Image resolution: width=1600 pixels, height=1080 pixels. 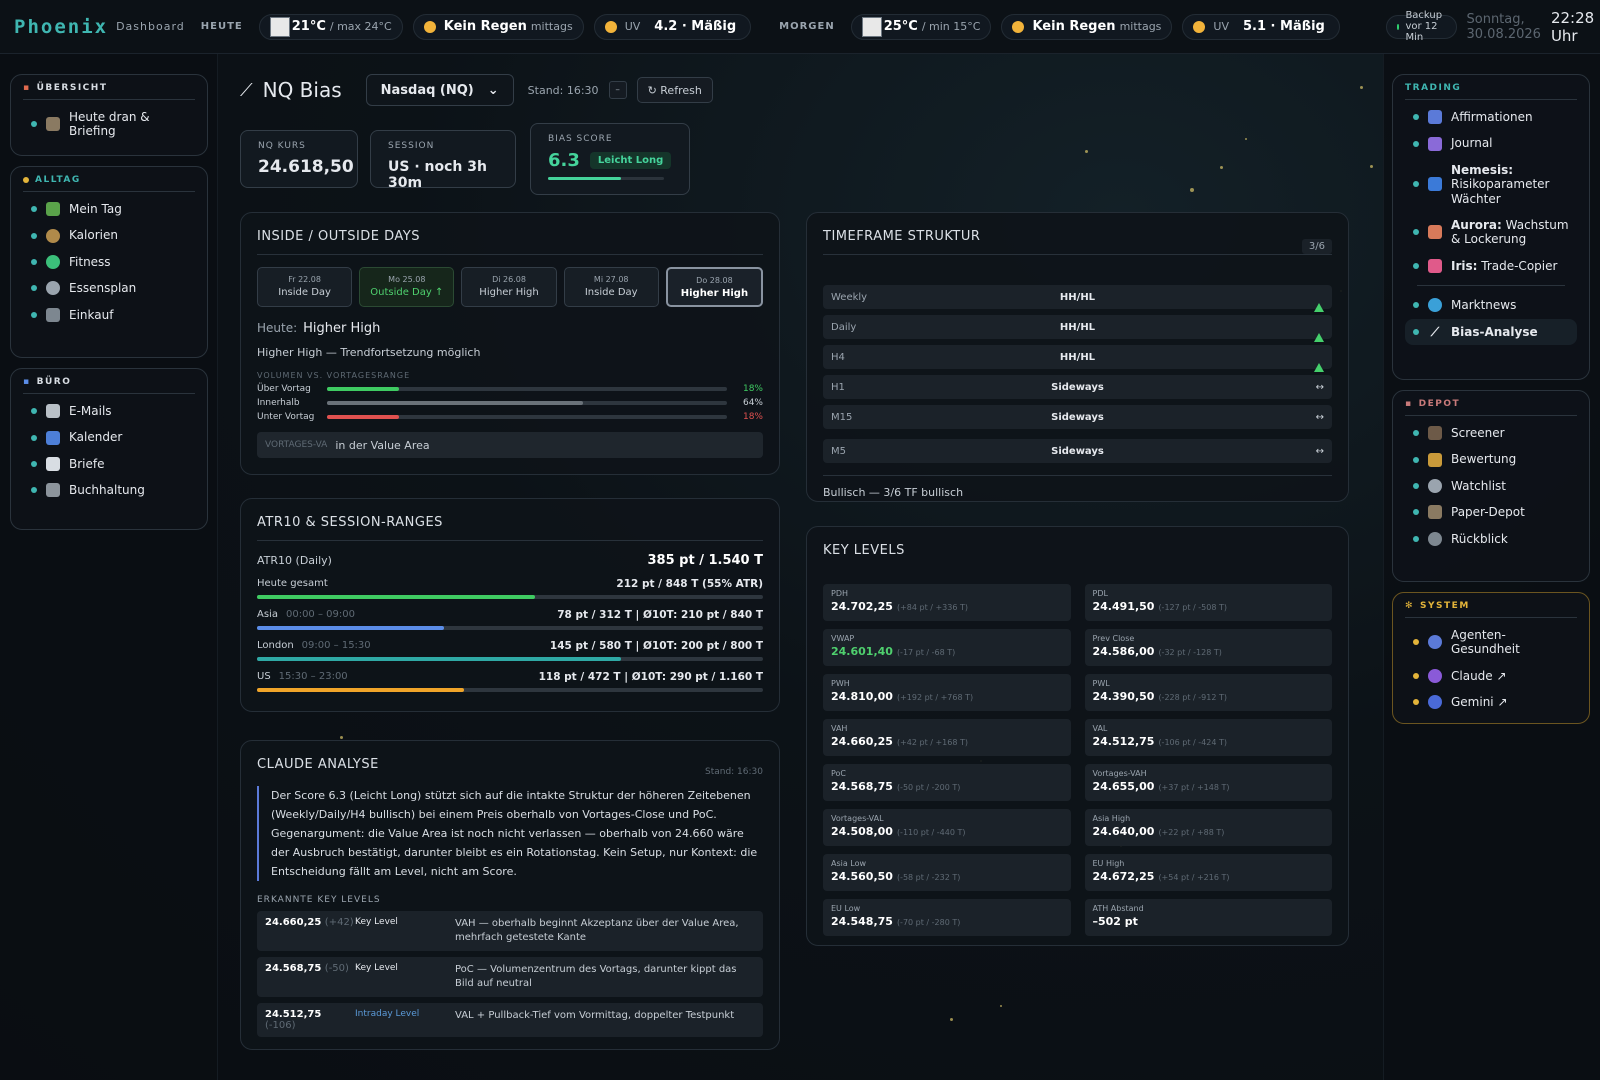 I want to click on today-uv: 4.2 · Mäßig, so click(x=695, y=26).